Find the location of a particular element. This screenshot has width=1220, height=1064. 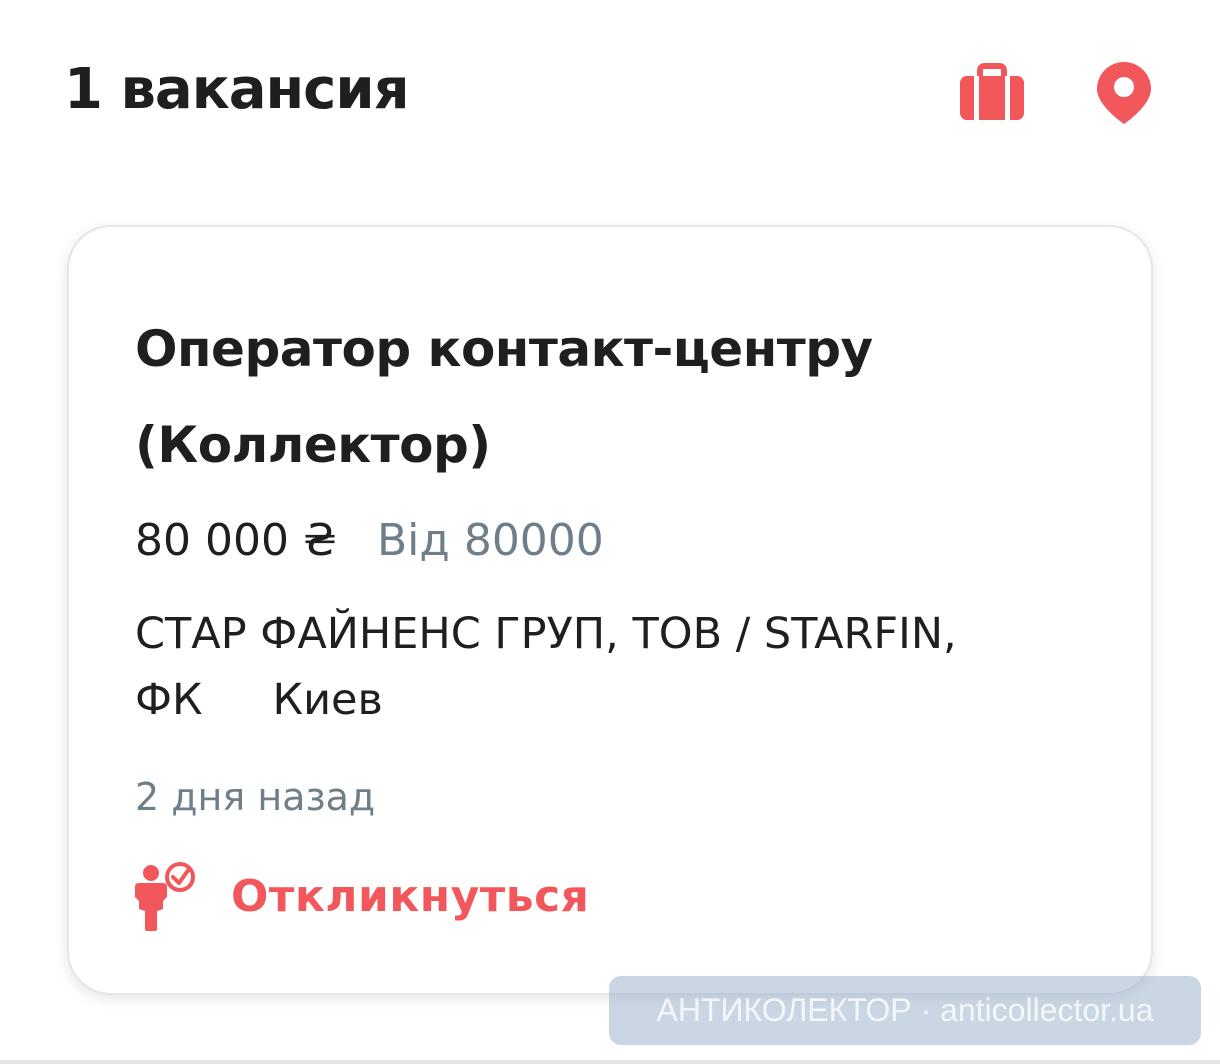

apply-button: Откликнуться is located at coordinates (360, 896).